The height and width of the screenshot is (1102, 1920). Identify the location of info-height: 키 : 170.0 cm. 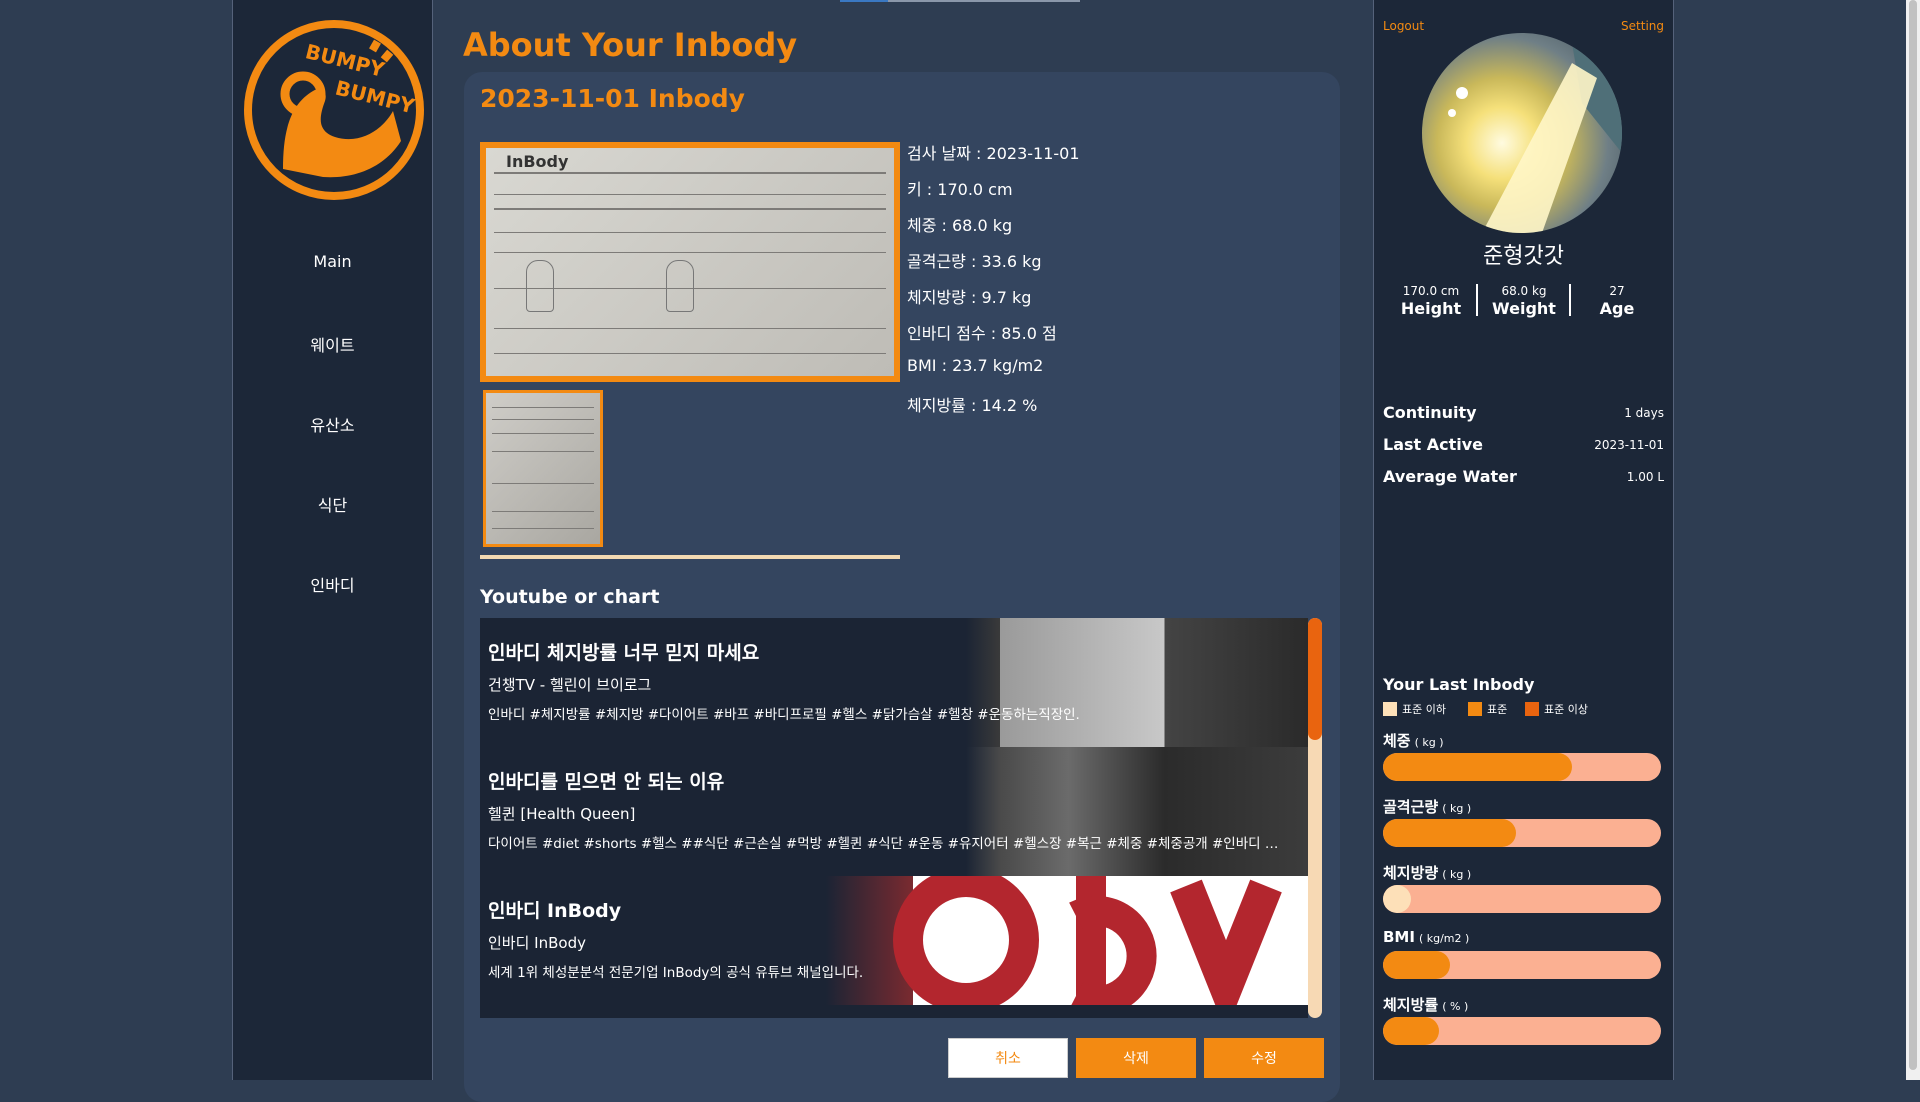
(960, 189).